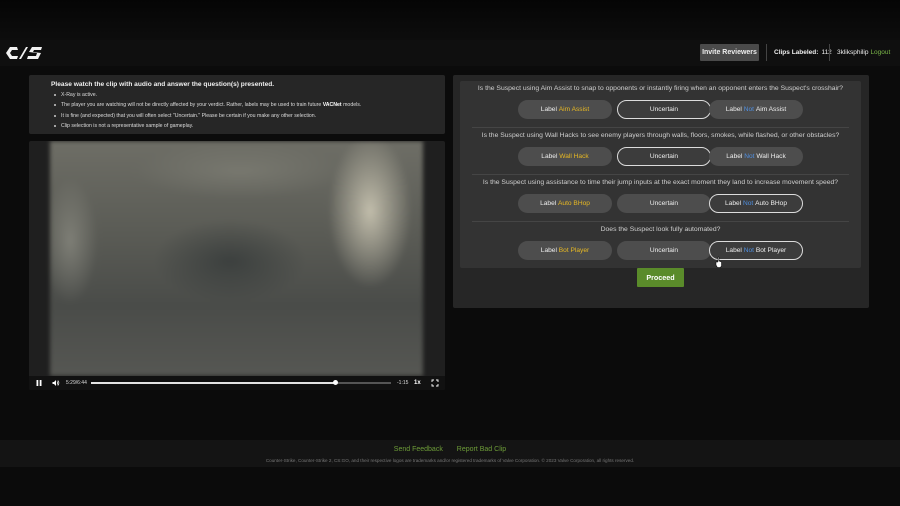 This screenshot has width=900, height=506. I want to click on send-feedback-link: Send Feedback, so click(418, 449).